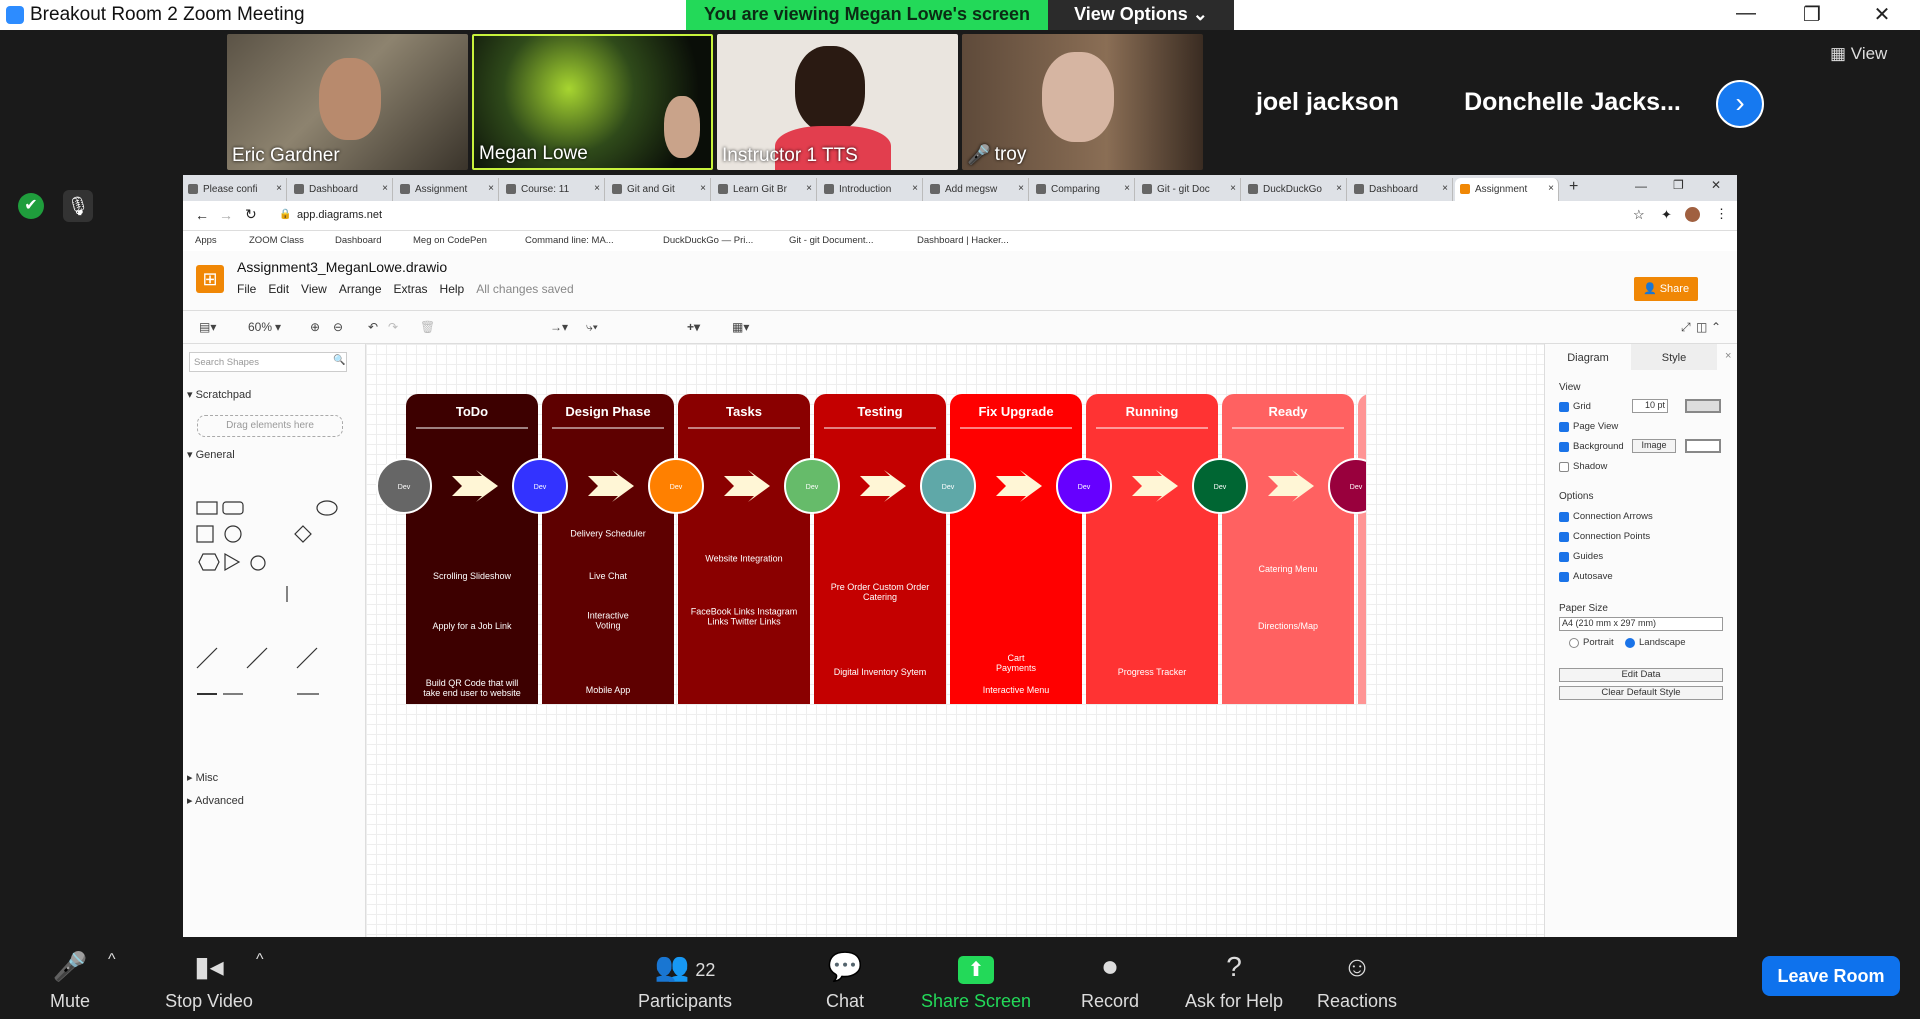  I want to click on new-tab-icon: +, so click(1573, 187).